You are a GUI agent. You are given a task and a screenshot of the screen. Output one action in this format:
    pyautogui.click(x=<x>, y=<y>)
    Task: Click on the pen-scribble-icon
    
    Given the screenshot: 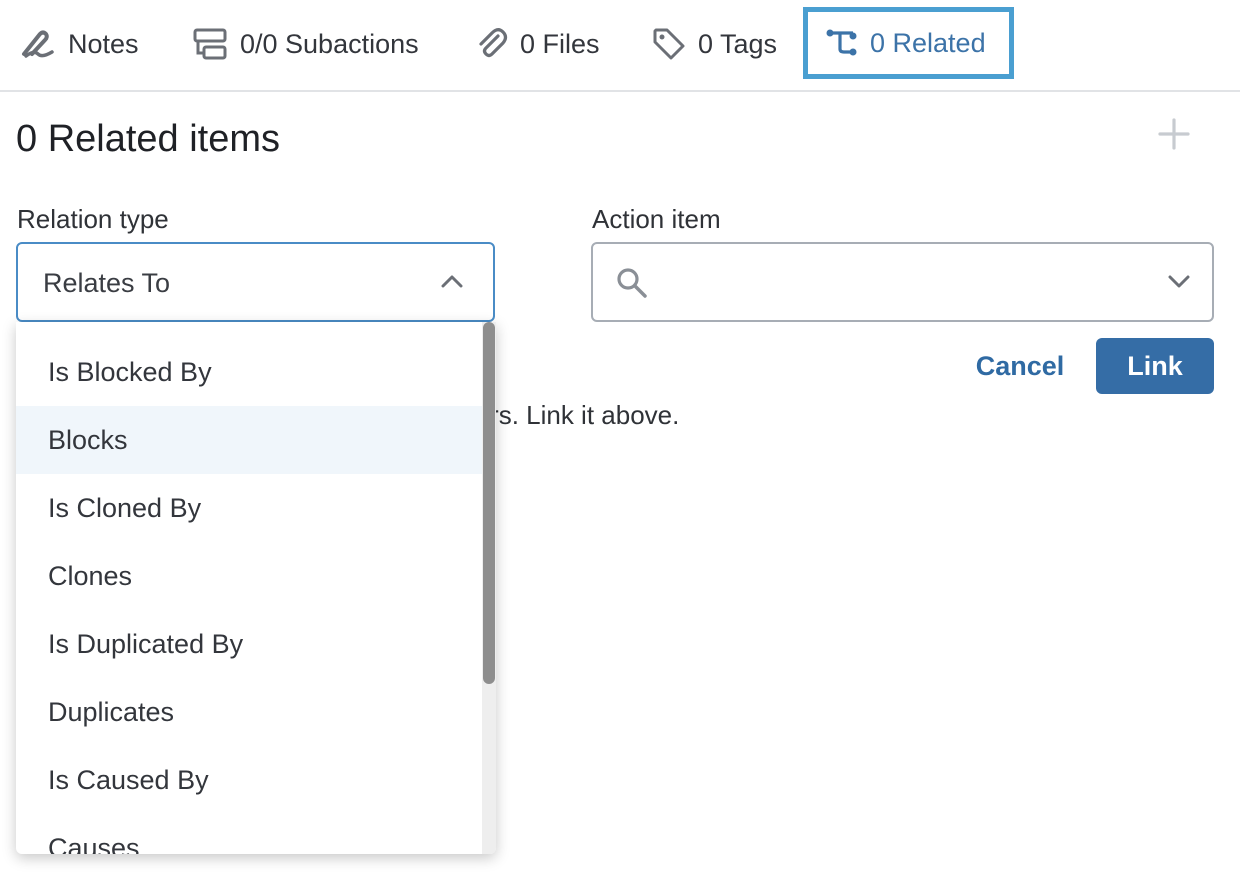 What is the action you would take?
    pyautogui.click(x=38, y=44)
    